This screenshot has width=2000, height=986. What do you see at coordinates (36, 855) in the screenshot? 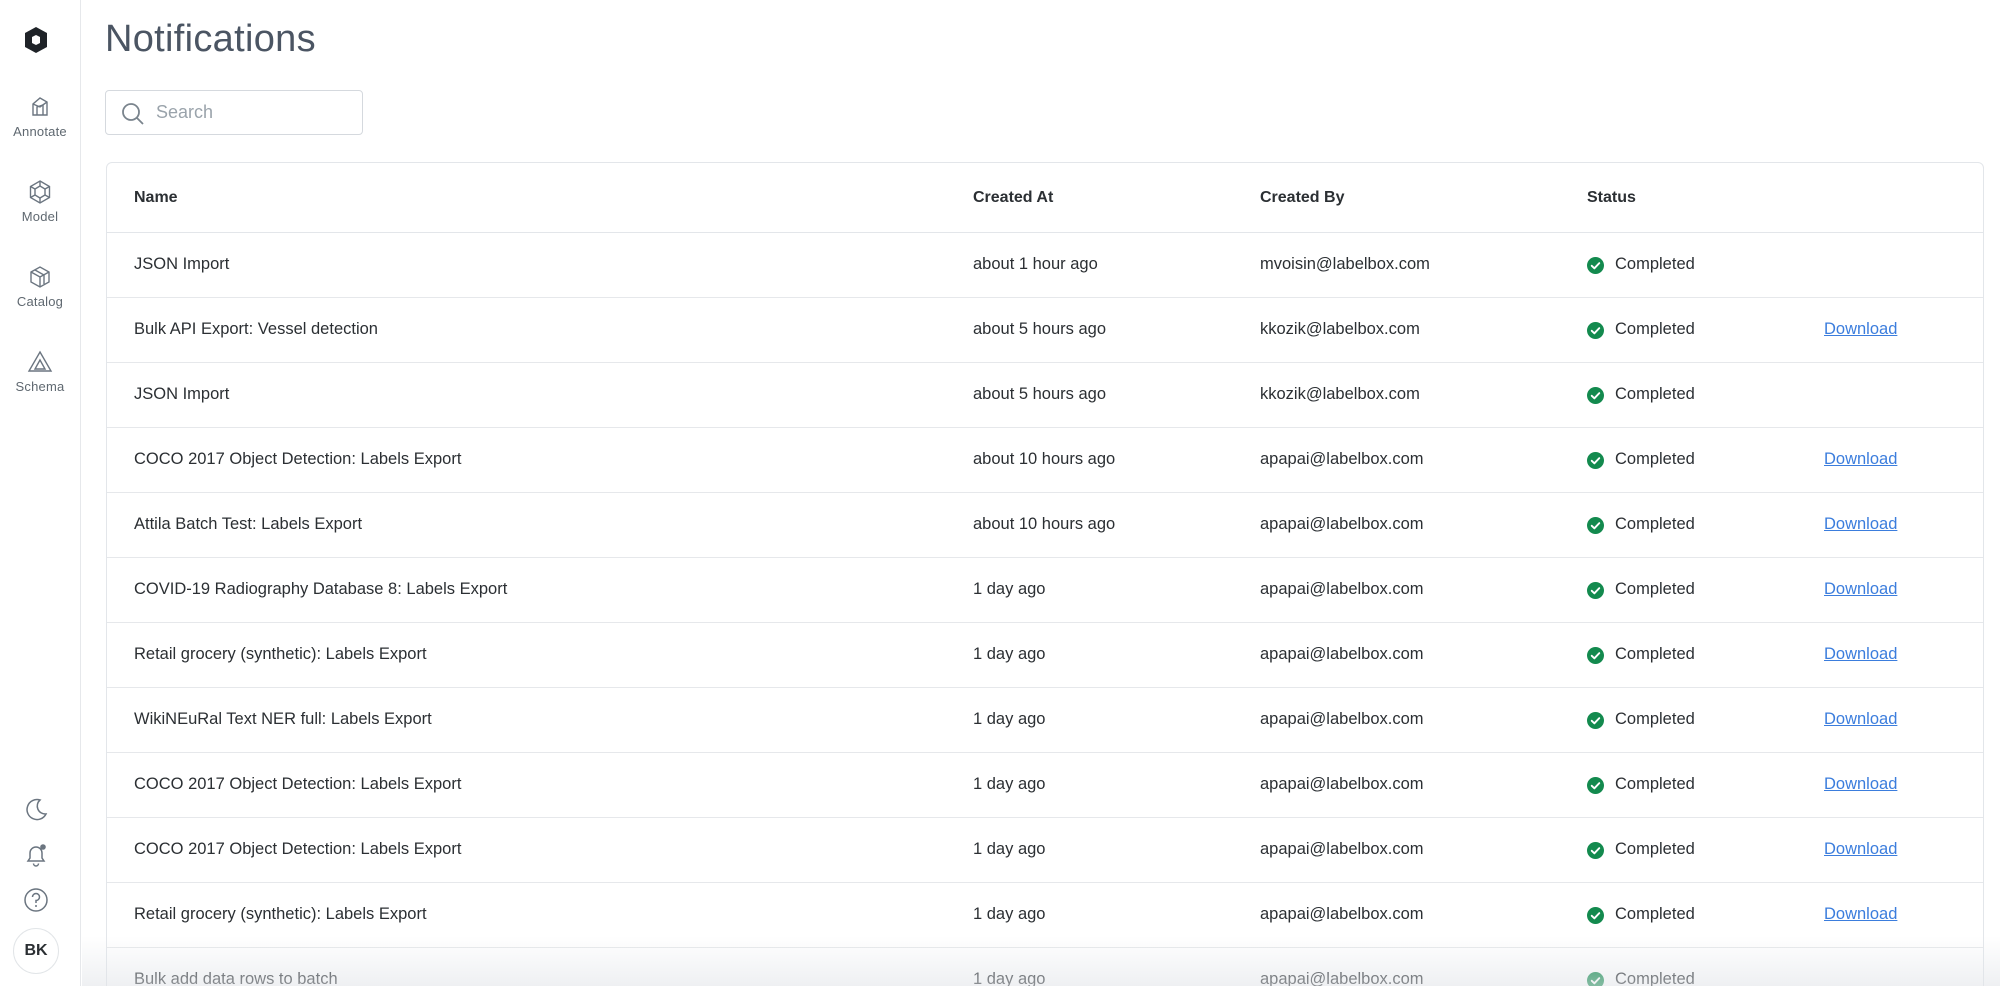
I see `bell-icon` at bounding box center [36, 855].